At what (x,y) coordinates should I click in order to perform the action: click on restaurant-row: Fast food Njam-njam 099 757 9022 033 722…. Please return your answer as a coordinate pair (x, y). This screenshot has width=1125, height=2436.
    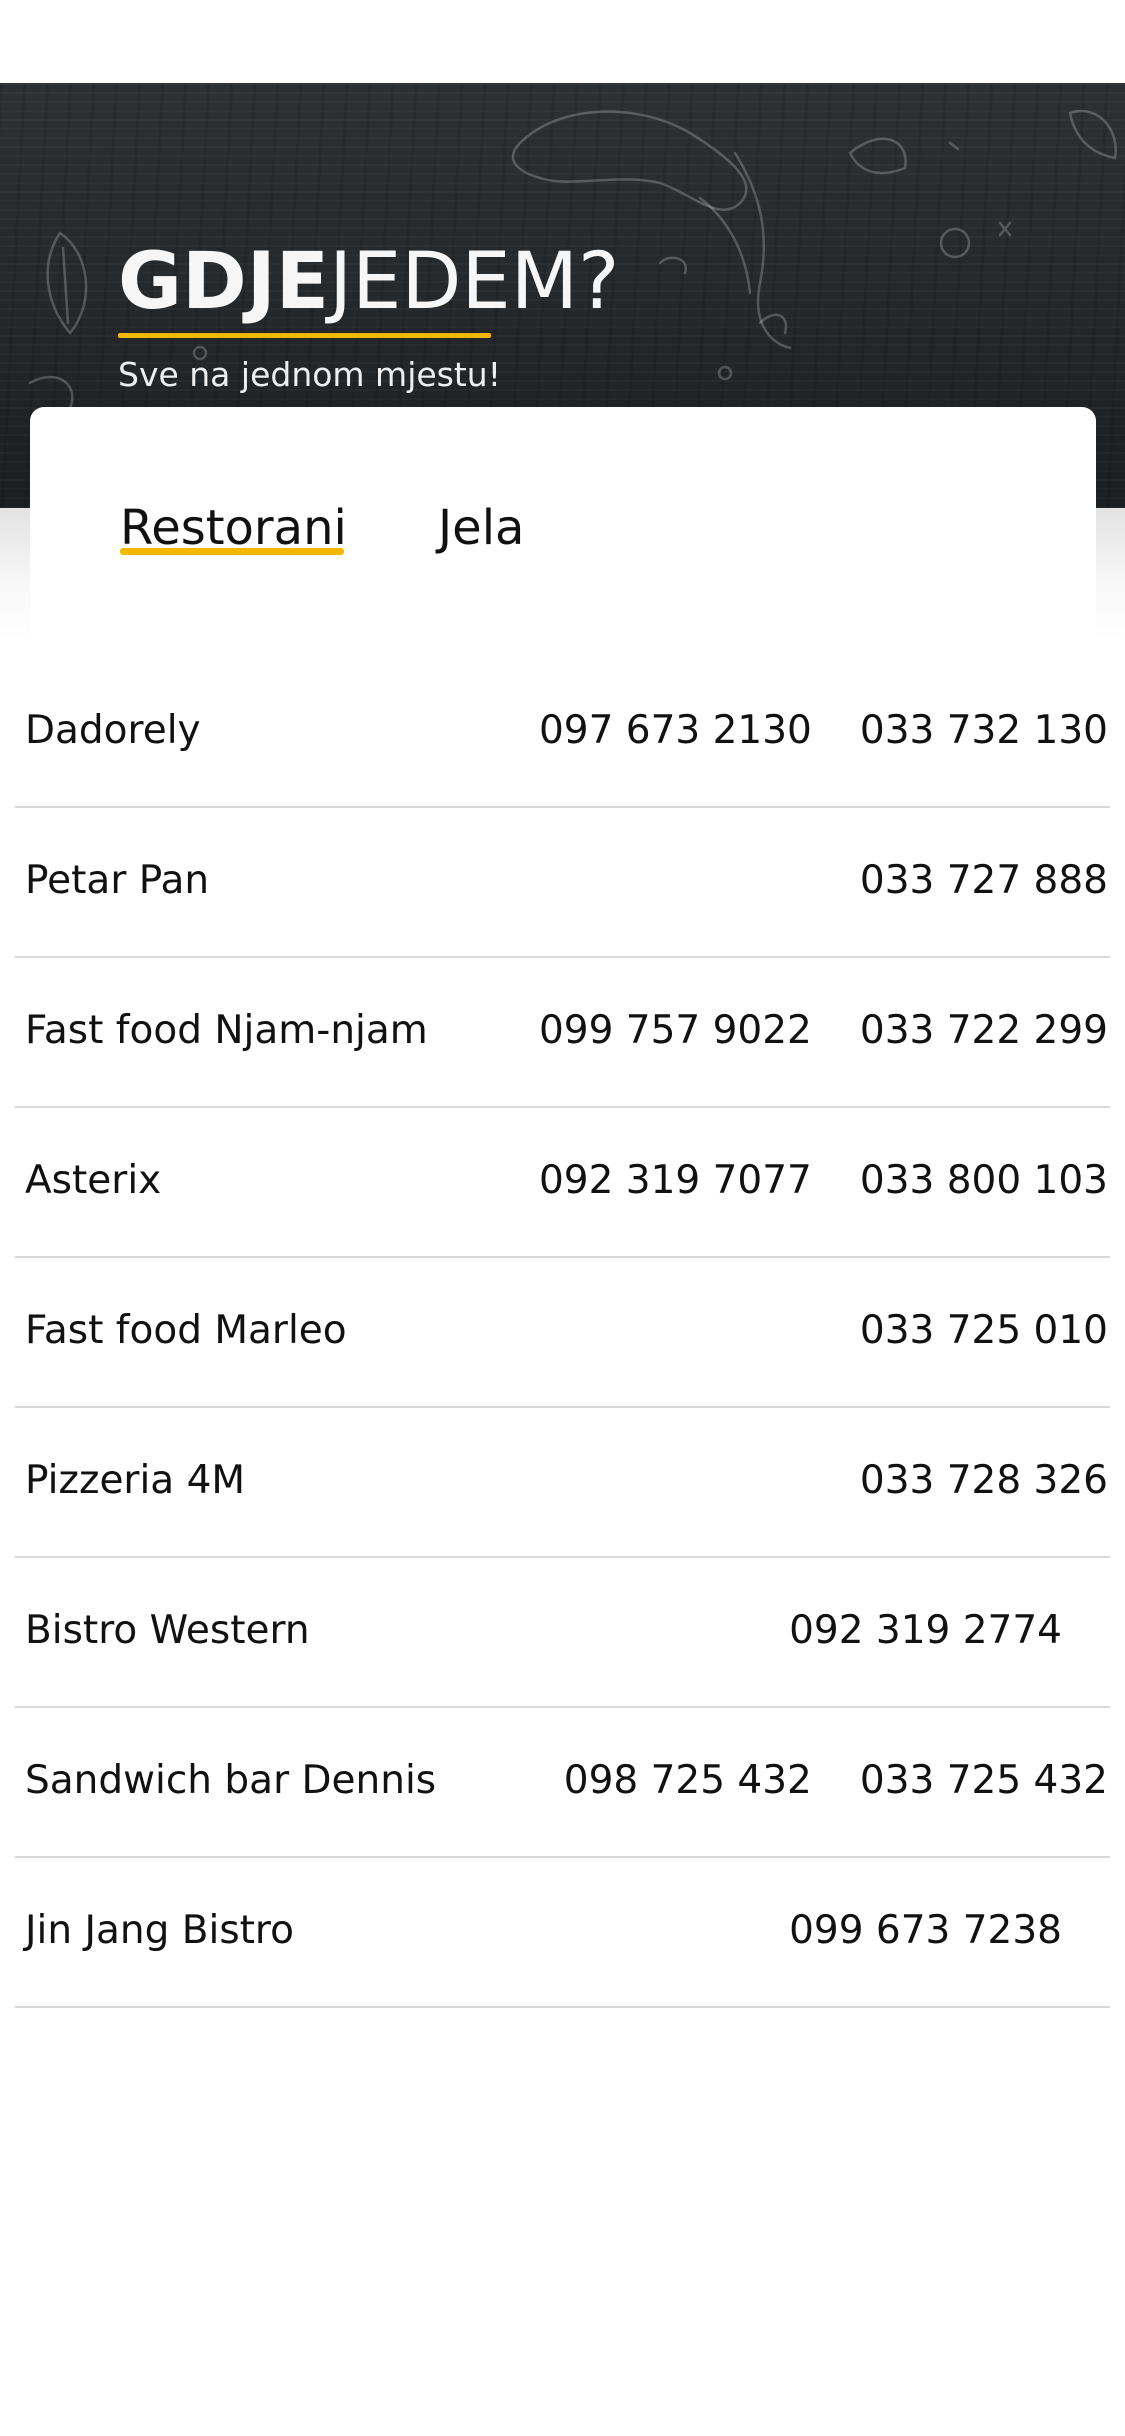
    Looking at the image, I should click on (562, 1033).